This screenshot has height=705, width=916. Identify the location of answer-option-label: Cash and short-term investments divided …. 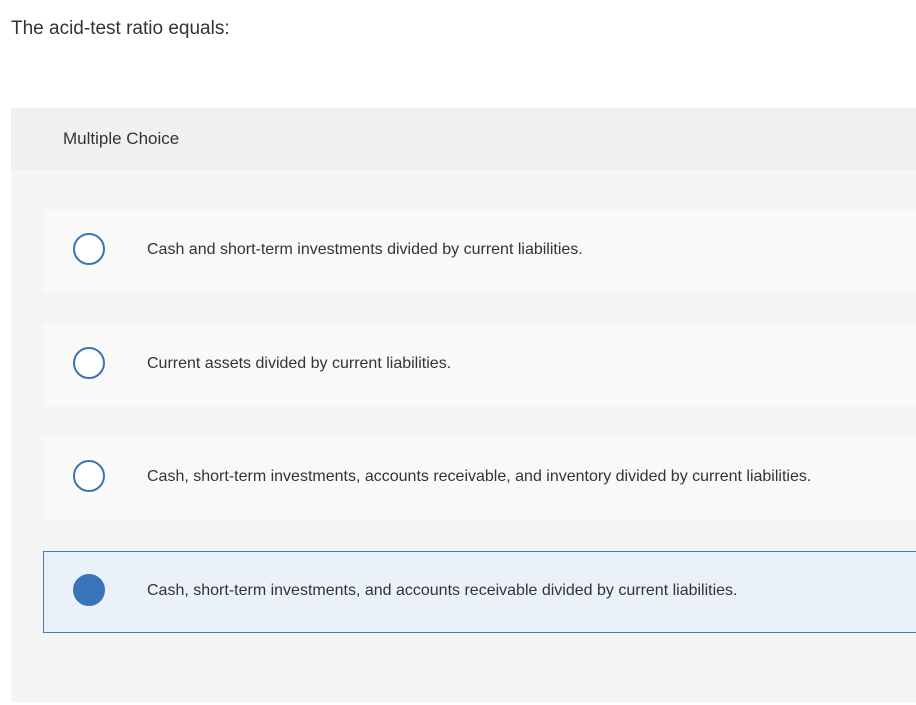
(365, 249).